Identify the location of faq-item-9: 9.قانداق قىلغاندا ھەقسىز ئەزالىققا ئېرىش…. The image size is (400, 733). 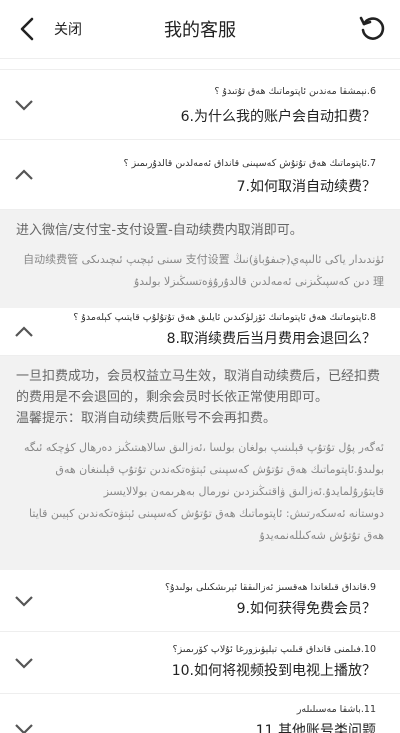
(200, 601).